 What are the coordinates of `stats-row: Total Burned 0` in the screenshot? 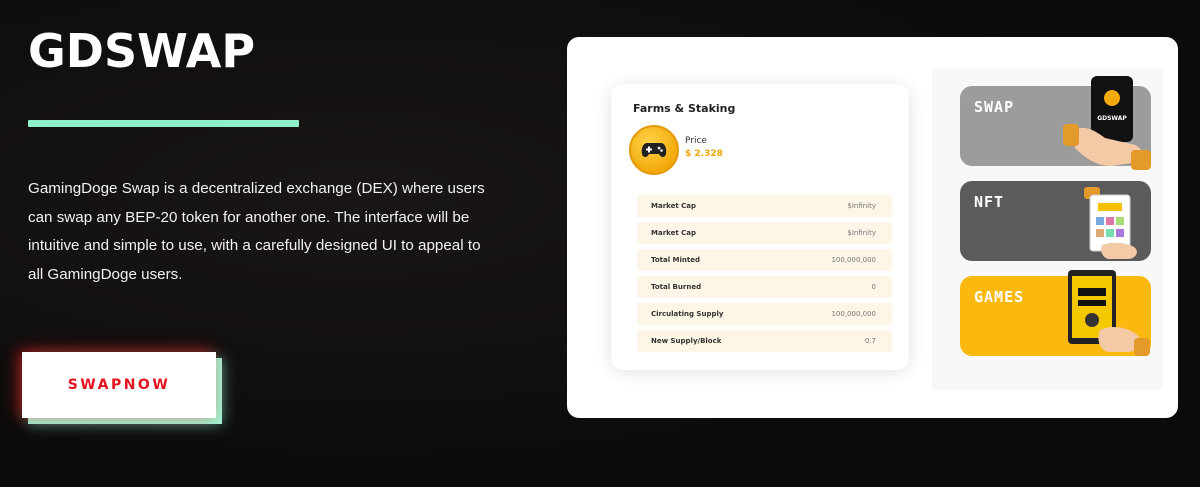 It's located at (764, 287).